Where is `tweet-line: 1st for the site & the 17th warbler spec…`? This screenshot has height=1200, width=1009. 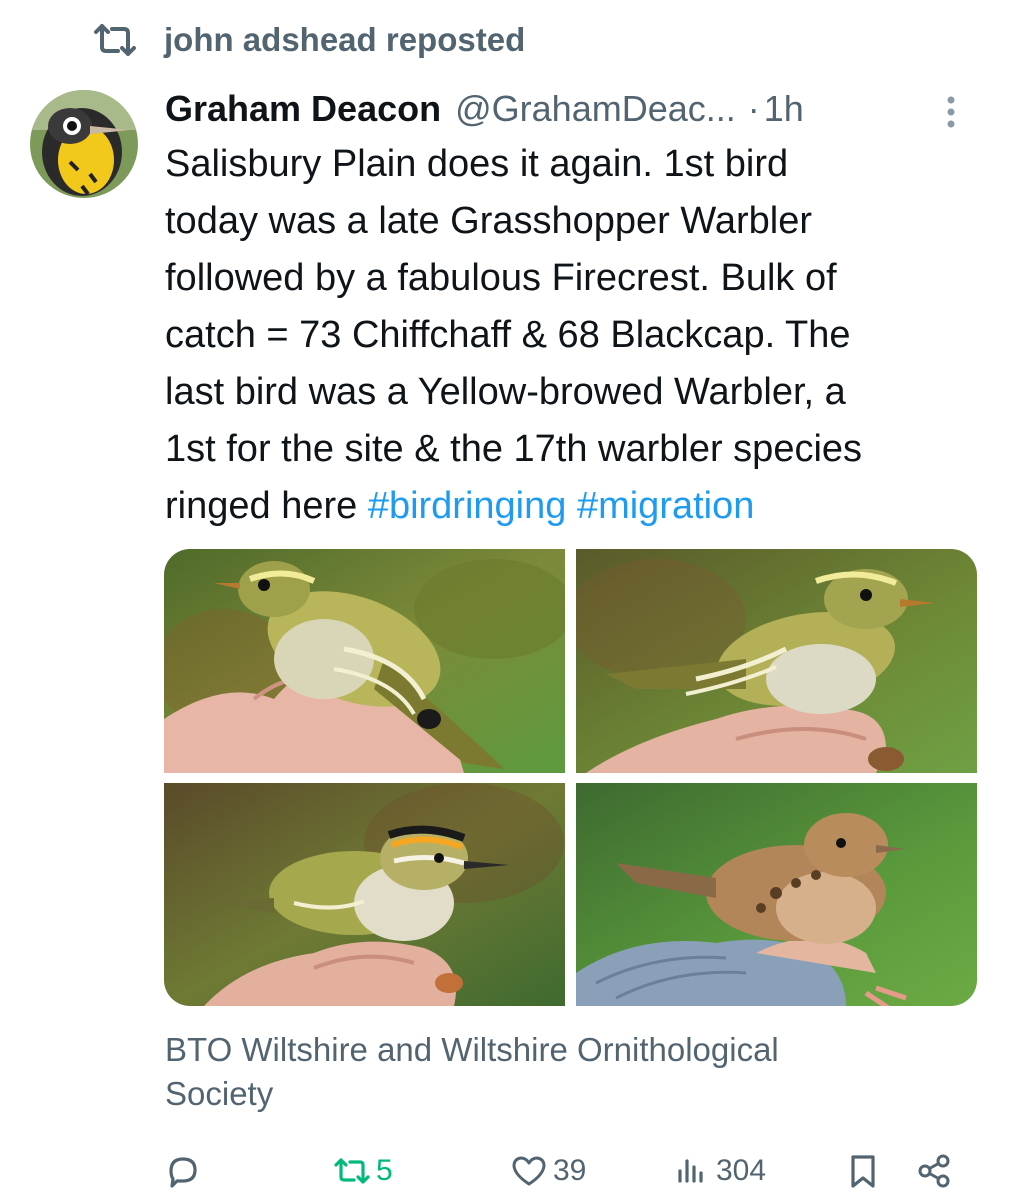
tweet-line: 1st for the site & the 17th warbler spec… is located at coordinates (514, 449).